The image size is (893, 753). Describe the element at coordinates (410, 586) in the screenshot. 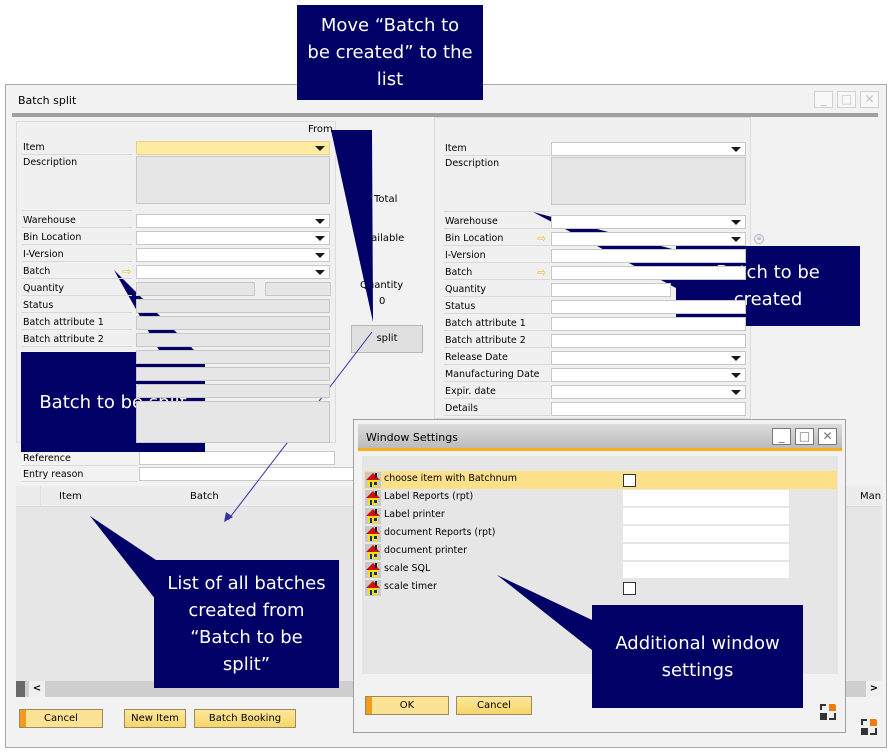

I see `settings-row-label: scale timer` at that location.